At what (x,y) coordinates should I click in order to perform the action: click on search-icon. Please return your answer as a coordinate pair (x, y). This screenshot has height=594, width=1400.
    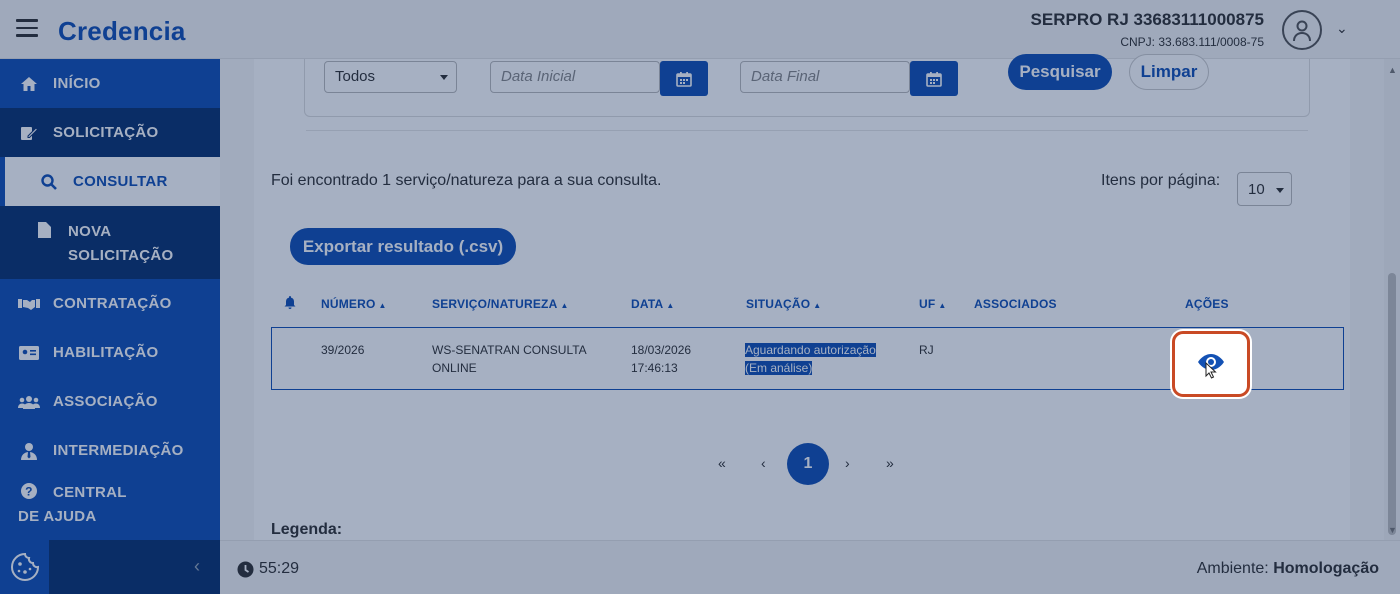
    Looking at the image, I should click on (49, 181).